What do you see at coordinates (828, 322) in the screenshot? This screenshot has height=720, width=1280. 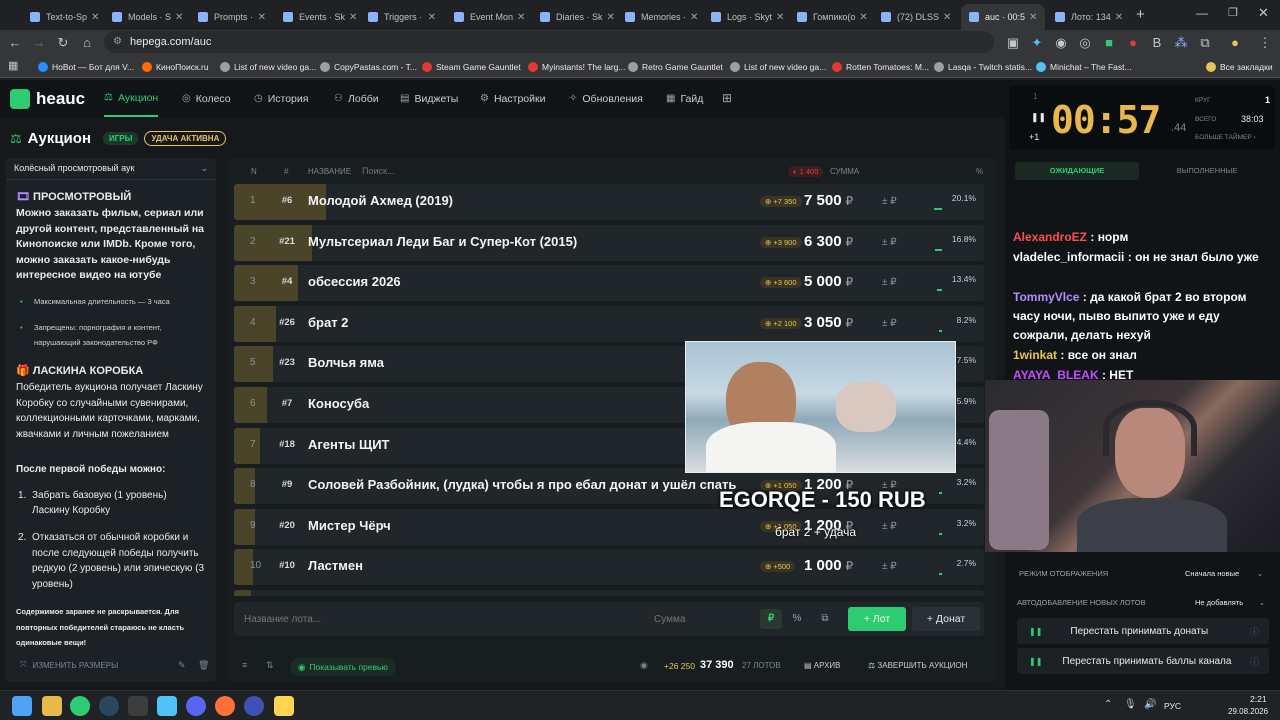 I see `row-amount: 3 050 ₽` at bounding box center [828, 322].